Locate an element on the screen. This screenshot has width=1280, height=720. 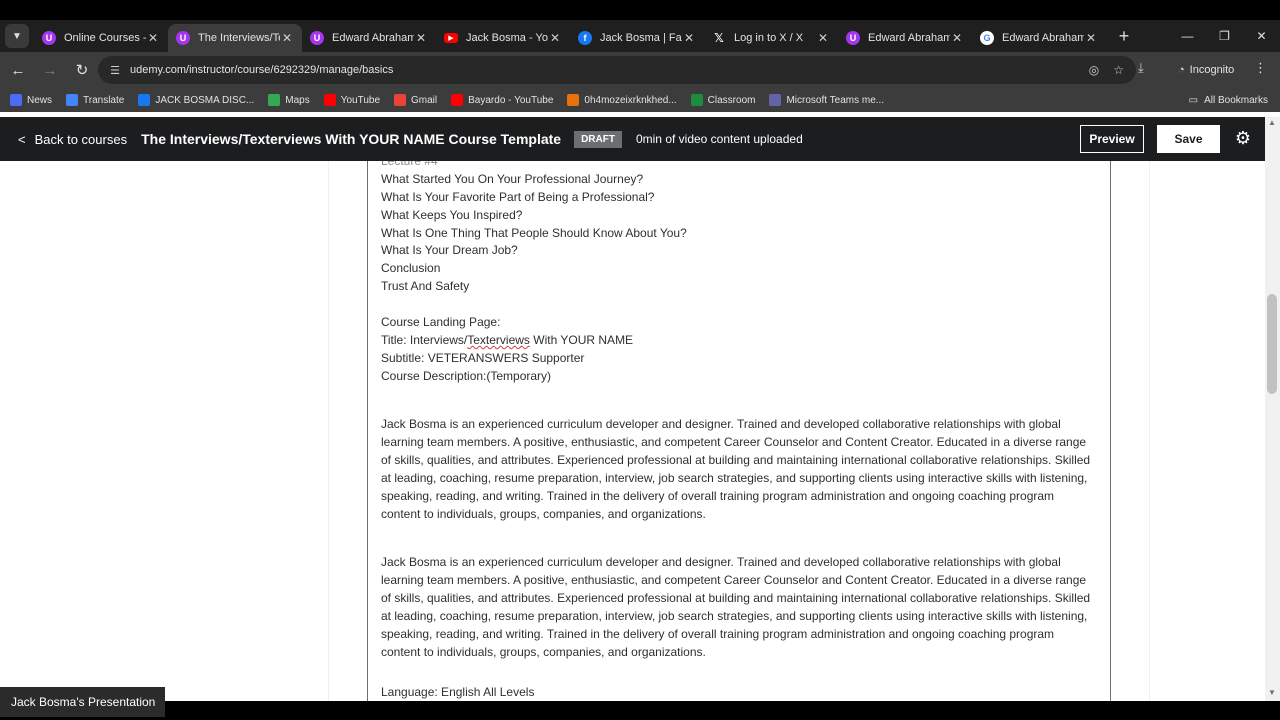
chevron-down-icon: ▼ is located at coordinates (17, 36).